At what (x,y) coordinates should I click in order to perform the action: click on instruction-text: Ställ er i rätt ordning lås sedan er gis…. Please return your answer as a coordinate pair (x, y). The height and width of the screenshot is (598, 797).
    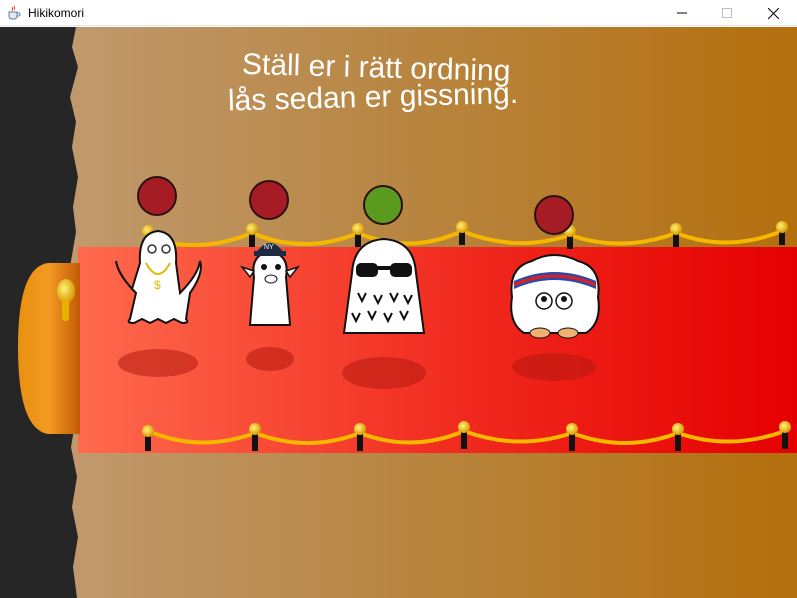
    Looking at the image, I should click on (400, 83).